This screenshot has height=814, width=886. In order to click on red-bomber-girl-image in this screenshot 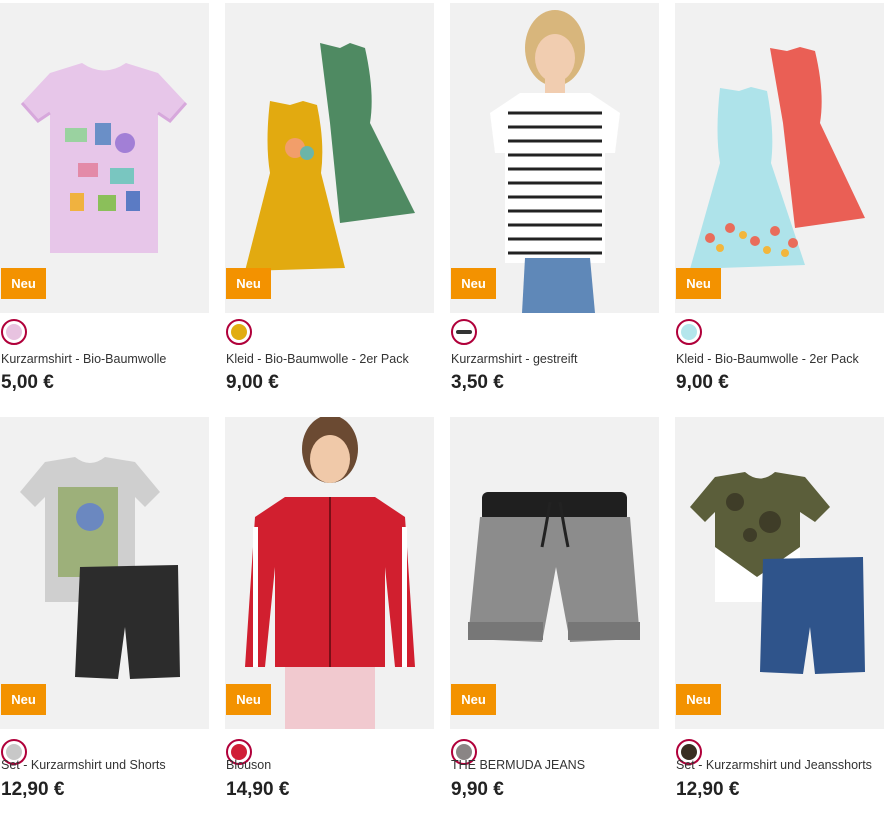, I will do `click(330, 573)`.